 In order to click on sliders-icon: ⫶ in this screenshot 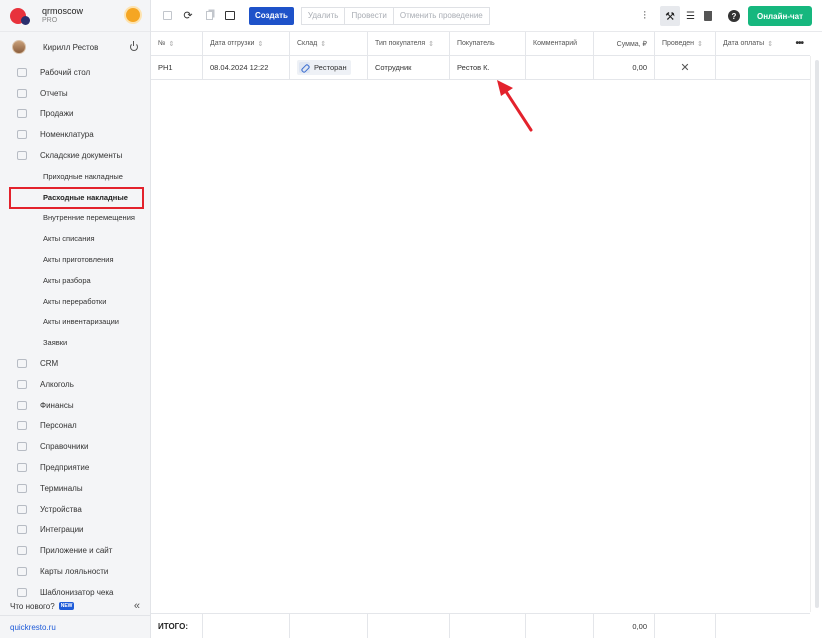, I will do `click(644, 16)`.